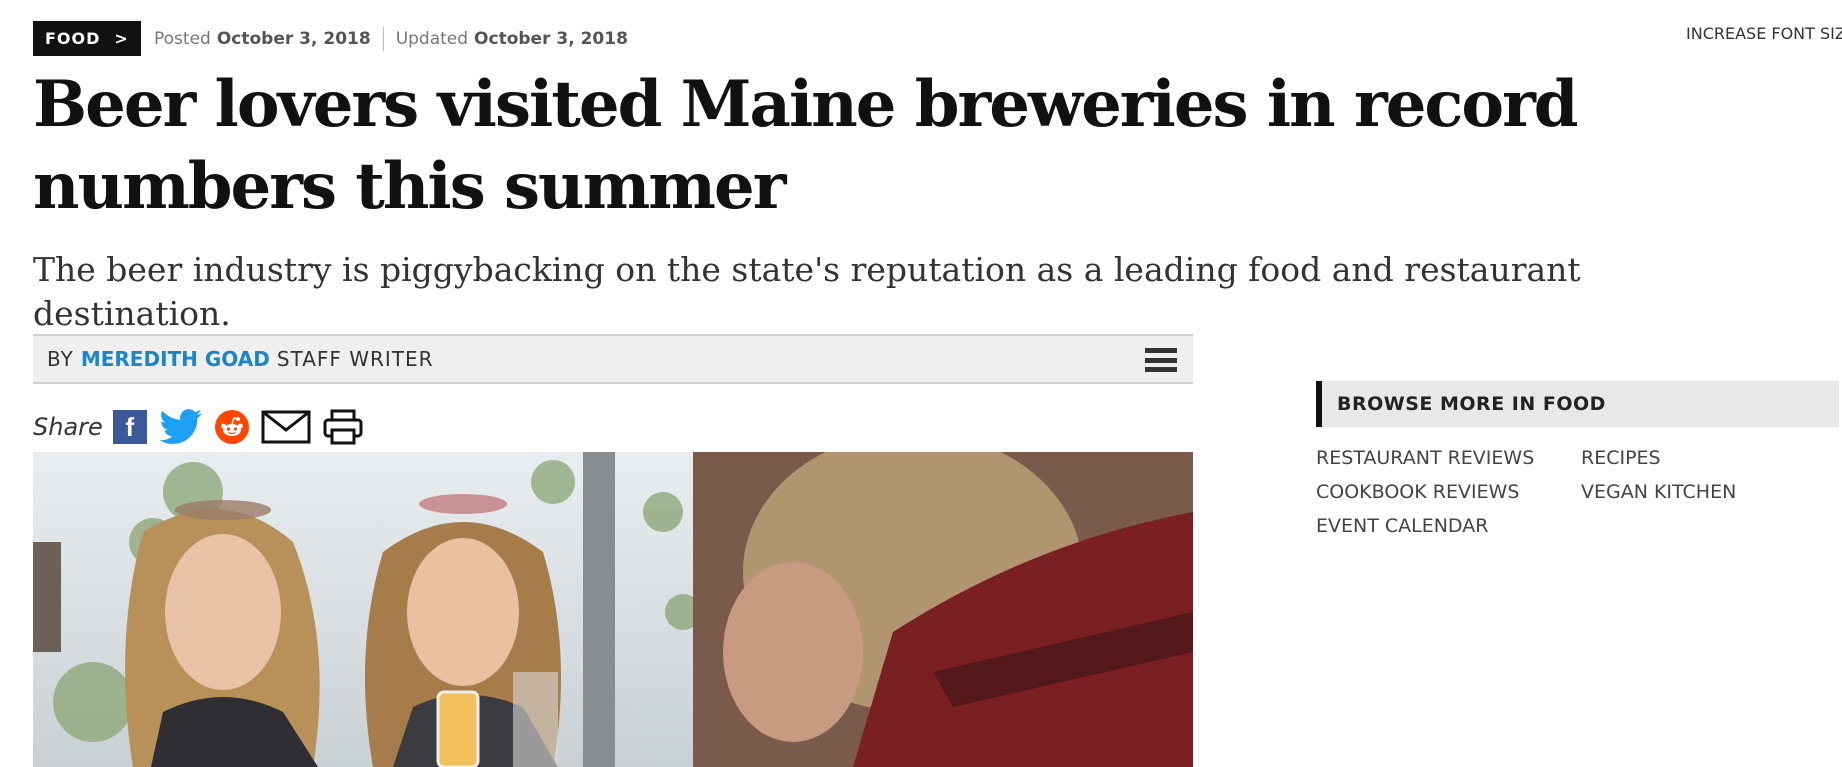 The image size is (1842, 767). I want to click on increase-font-size-link: INCREASE FONT SIZE, so click(1764, 33).